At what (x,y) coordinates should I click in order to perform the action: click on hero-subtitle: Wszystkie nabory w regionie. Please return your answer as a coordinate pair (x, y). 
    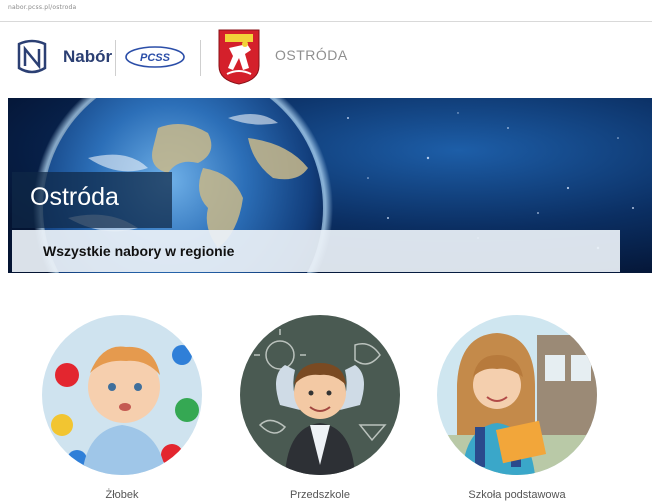
    Looking at the image, I should click on (139, 251).